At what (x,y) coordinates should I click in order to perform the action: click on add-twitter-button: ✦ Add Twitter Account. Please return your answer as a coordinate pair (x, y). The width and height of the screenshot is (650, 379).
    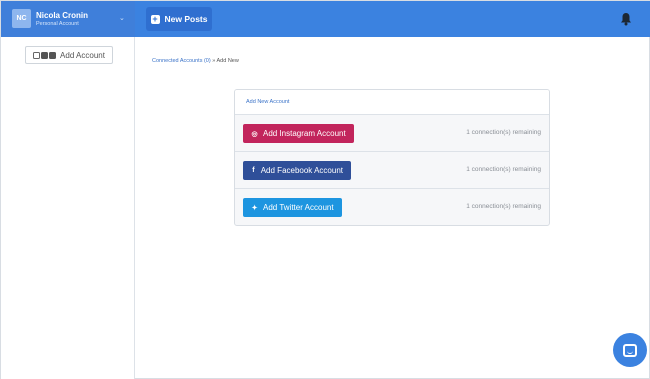
    Looking at the image, I should click on (292, 207).